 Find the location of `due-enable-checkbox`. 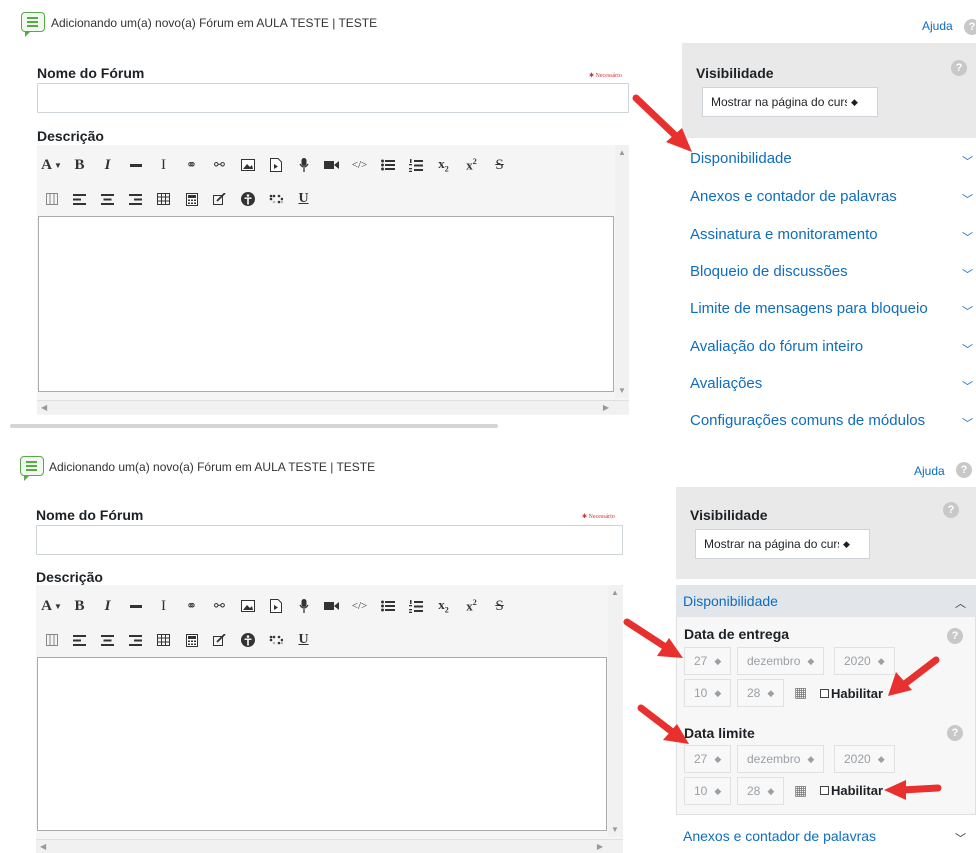

due-enable-checkbox is located at coordinates (824, 693).